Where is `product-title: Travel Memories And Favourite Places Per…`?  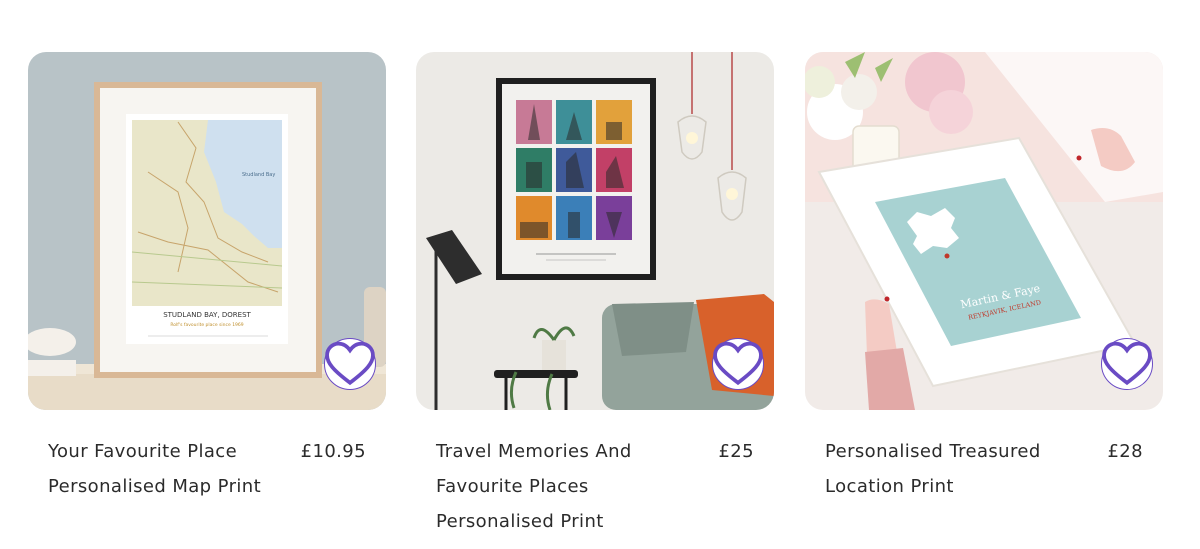
product-title: Travel Memories And Favourite Places Per… is located at coordinates (551, 486).